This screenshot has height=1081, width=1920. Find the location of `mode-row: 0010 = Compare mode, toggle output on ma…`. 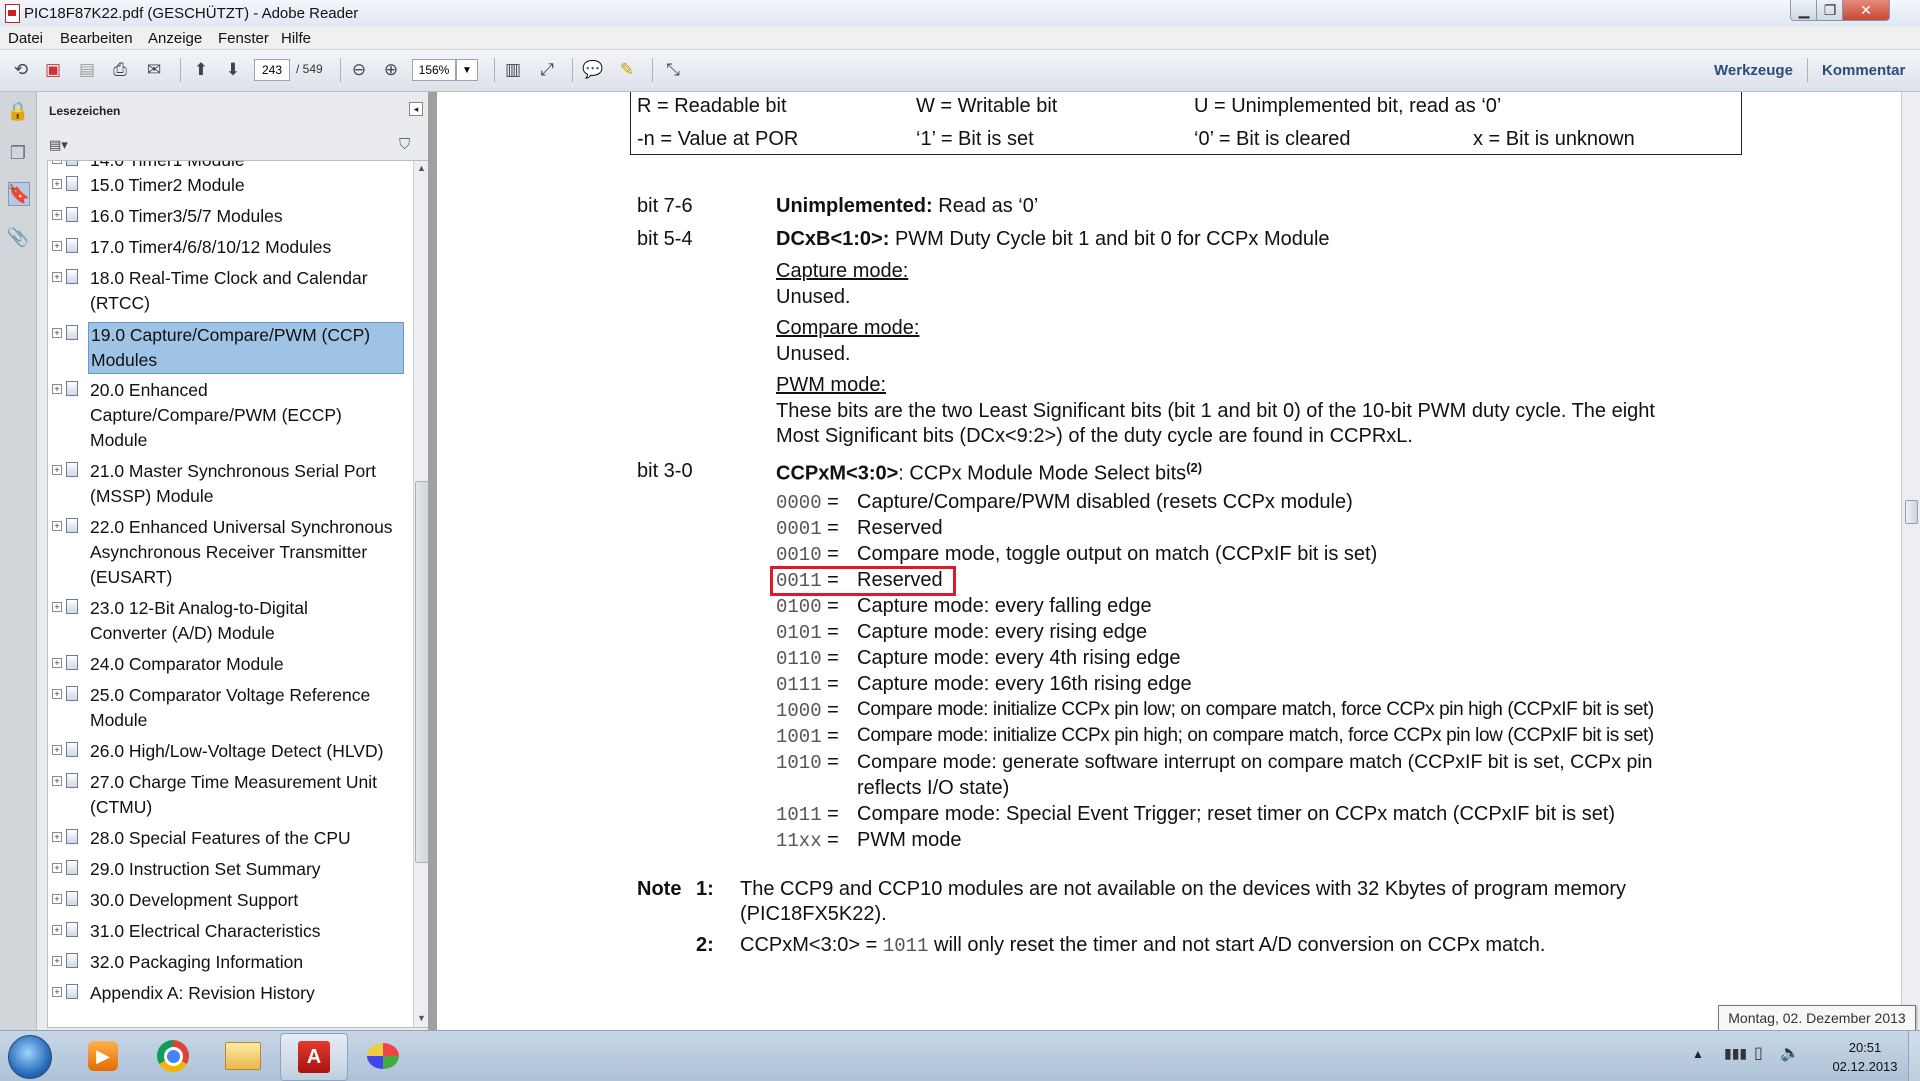

mode-row: 0010 = Compare mode, toggle output on ma… is located at coordinates (1077, 554).